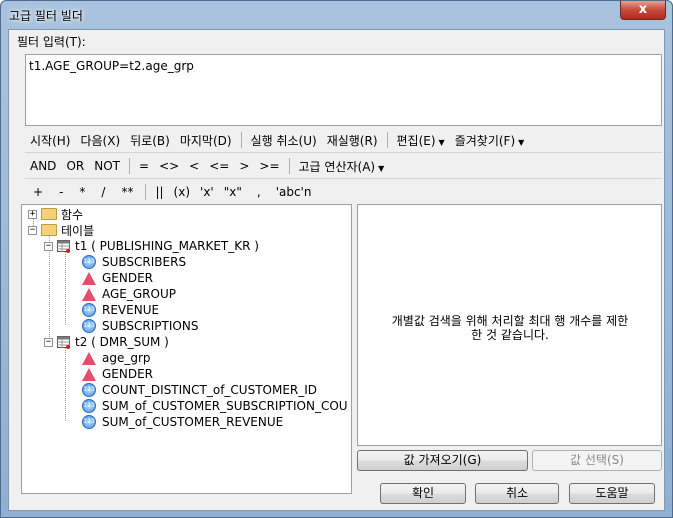  Describe the element at coordinates (442, 460) in the screenshot. I see `get-values-button: 값 가져오기(G)` at that location.